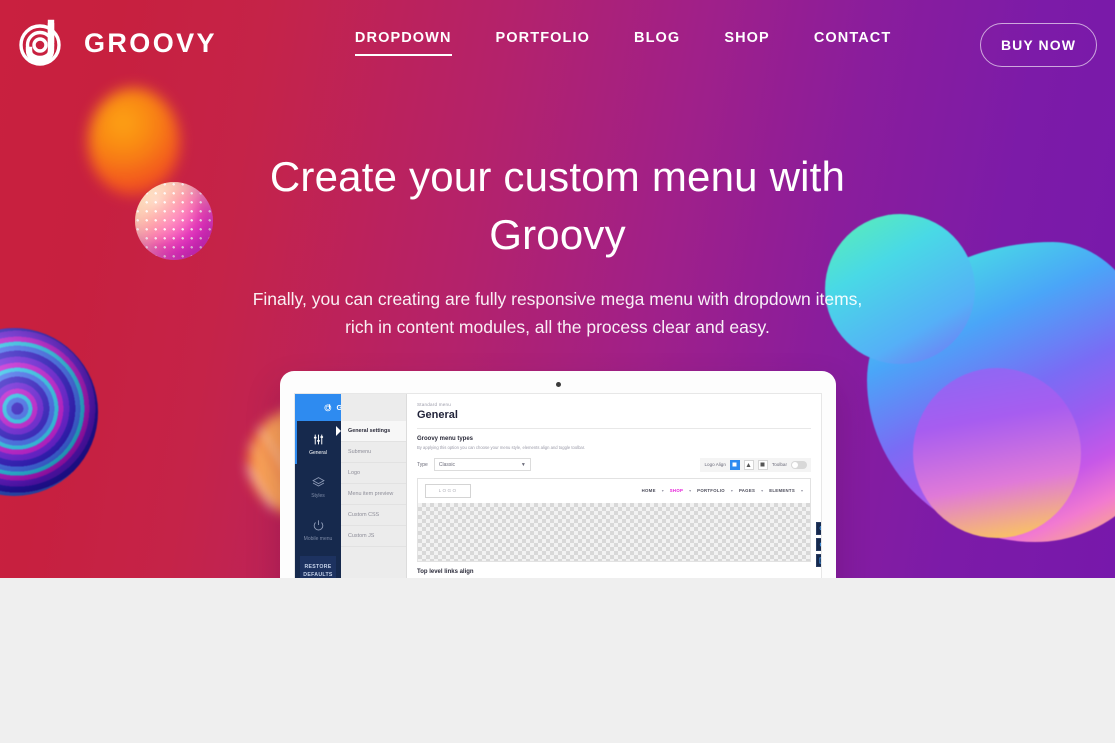 Image resolution: width=1115 pixels, height=743 pixels. Describe the element at coordinates (328, 408) in the screenshot. I see `groovy-spiral-logo-small` at that location.